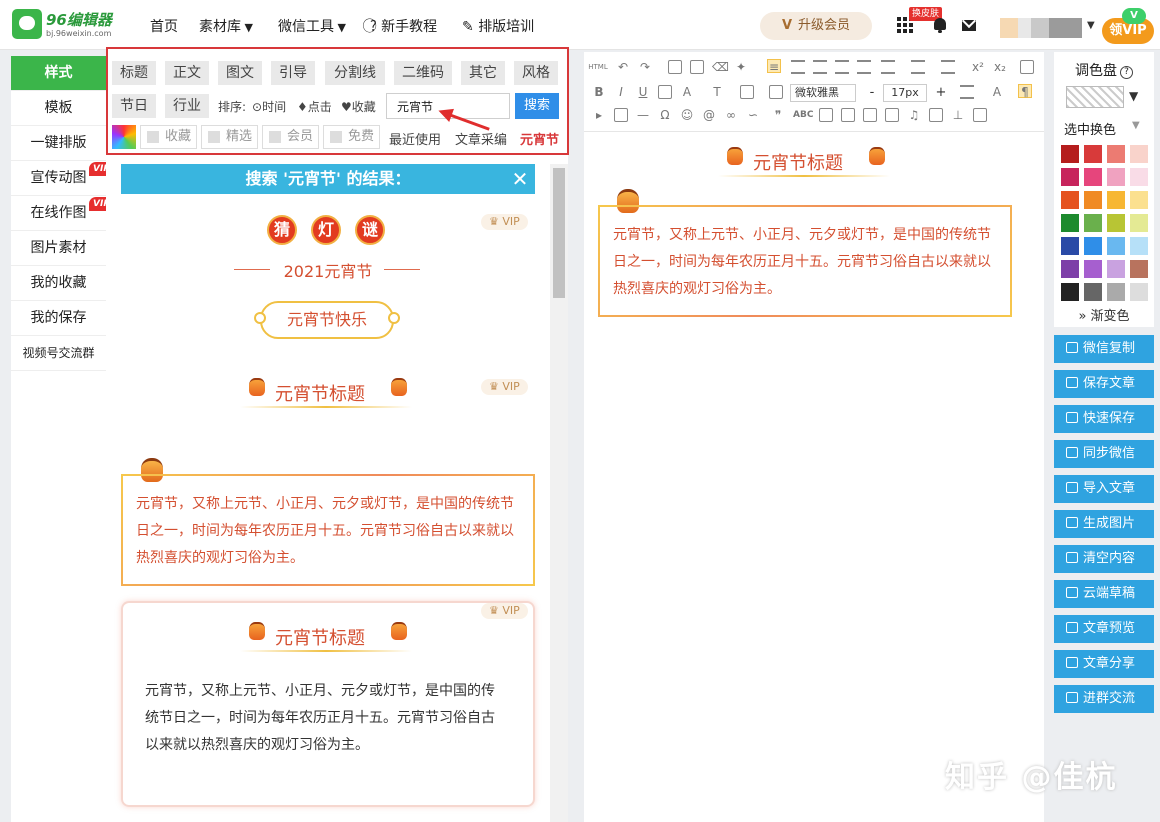 This screenshot has height=822, width=1160. Describe the element at coordinates (134, 73) in the screenshot. I see `filter-title: 标题` at that location.